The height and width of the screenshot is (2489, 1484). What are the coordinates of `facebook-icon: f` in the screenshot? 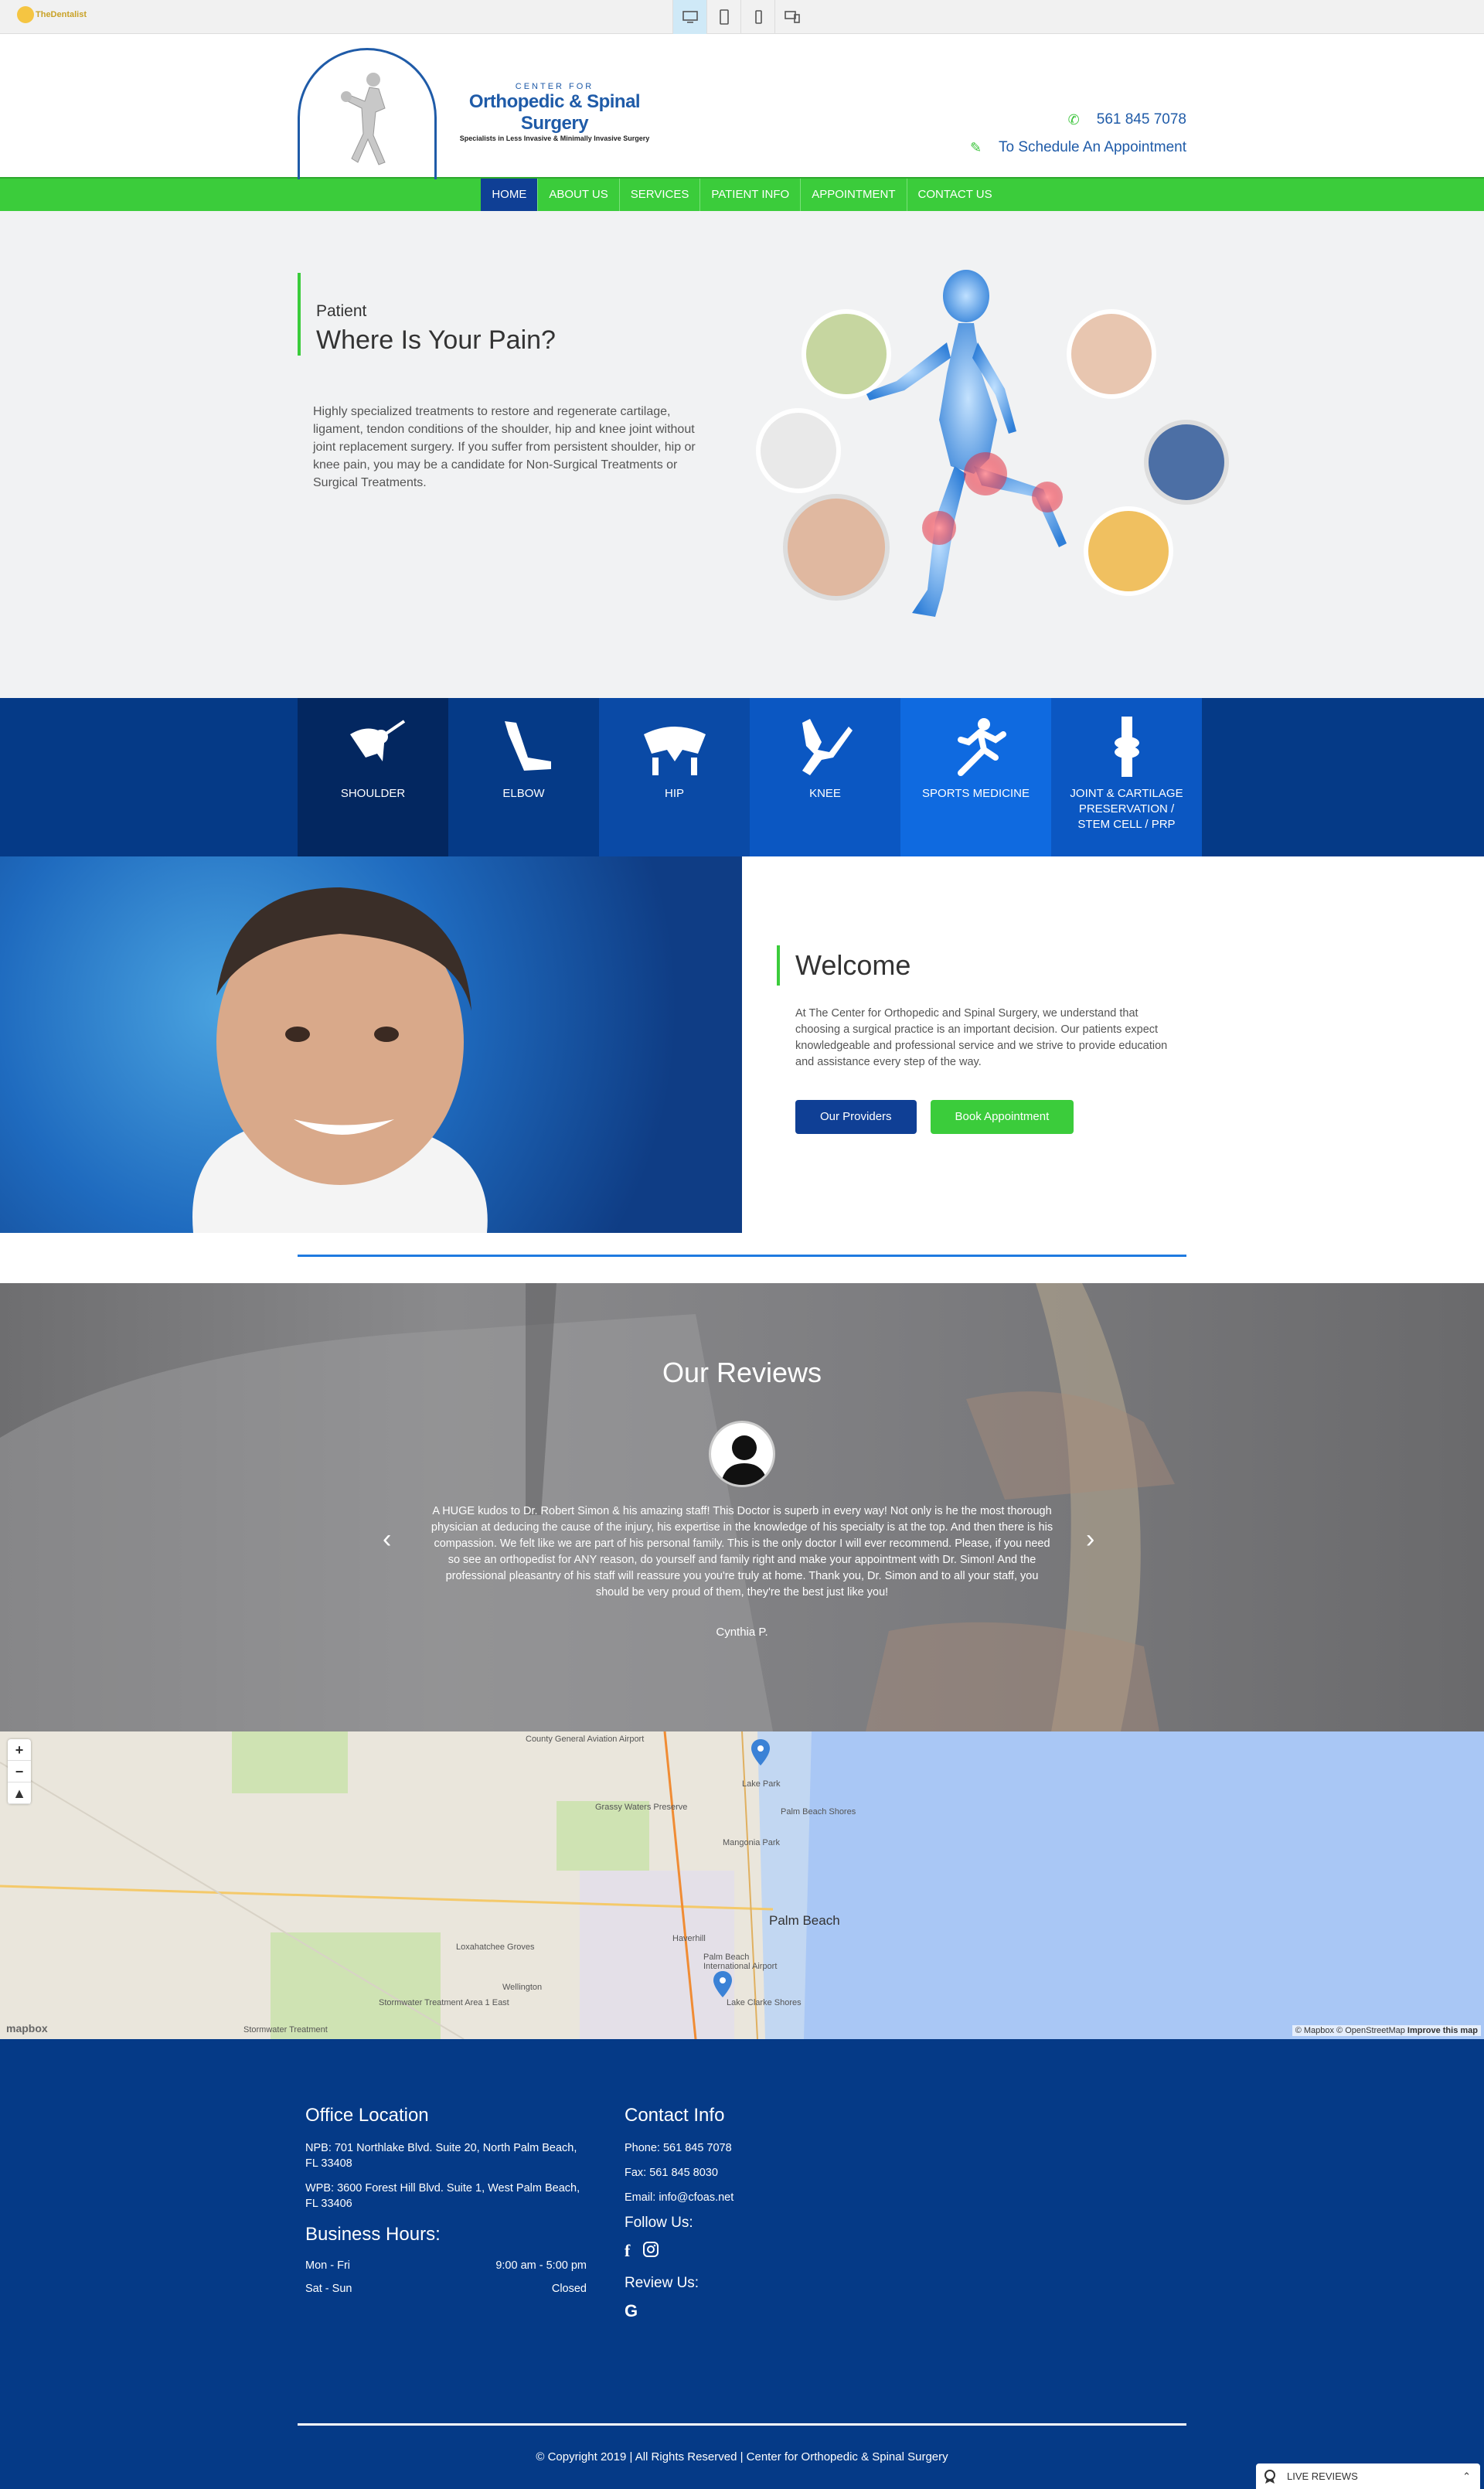 It's located at (627, 2251).